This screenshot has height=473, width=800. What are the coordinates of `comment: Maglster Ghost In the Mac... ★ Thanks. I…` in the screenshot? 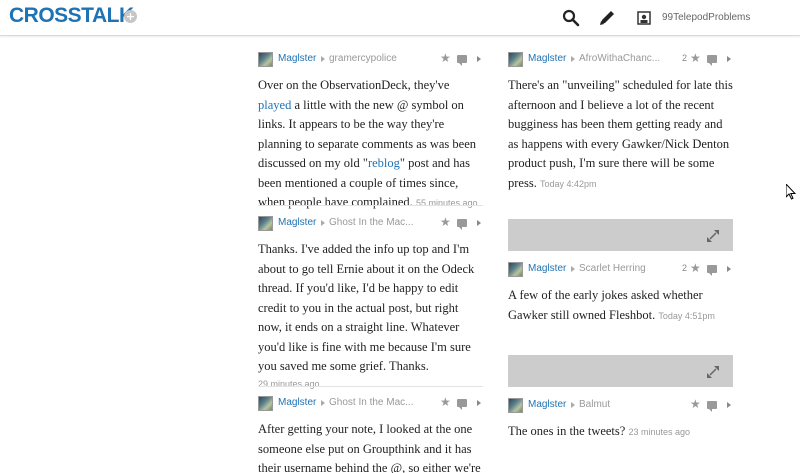 It's located at (370, 302).